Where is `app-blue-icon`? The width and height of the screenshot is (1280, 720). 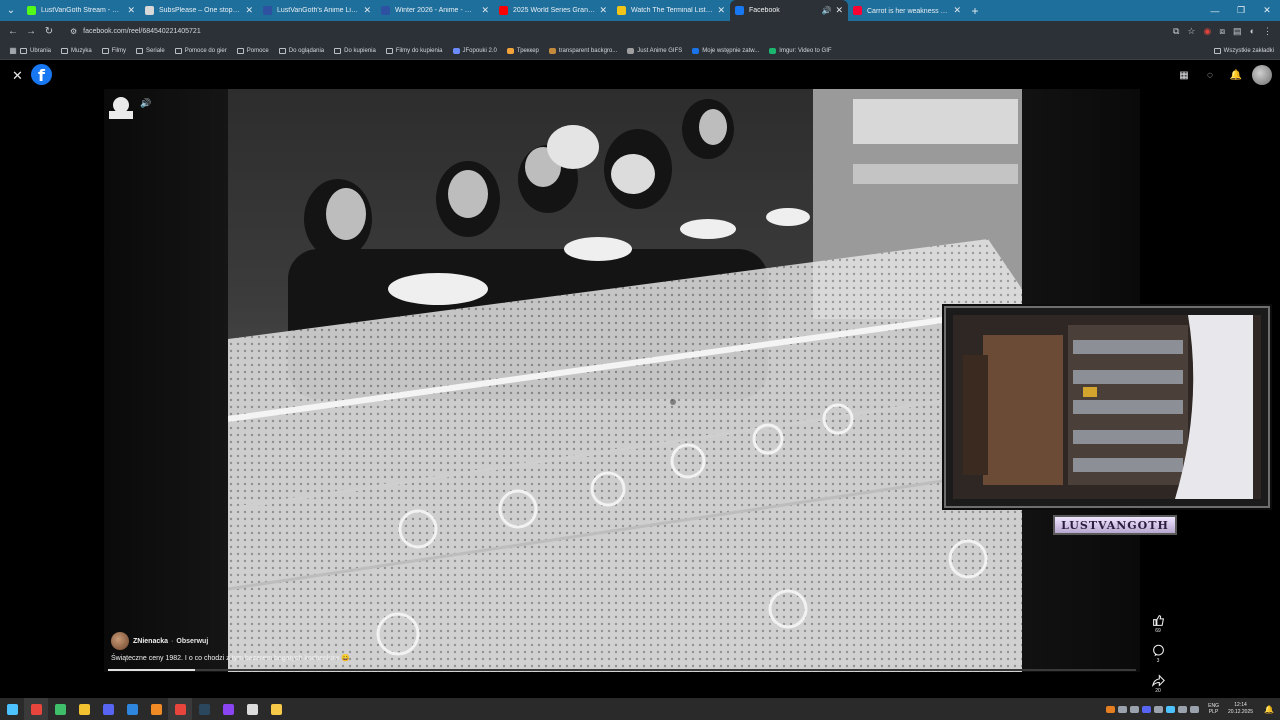 app-blue-icon is located at coordinates (132, 709).